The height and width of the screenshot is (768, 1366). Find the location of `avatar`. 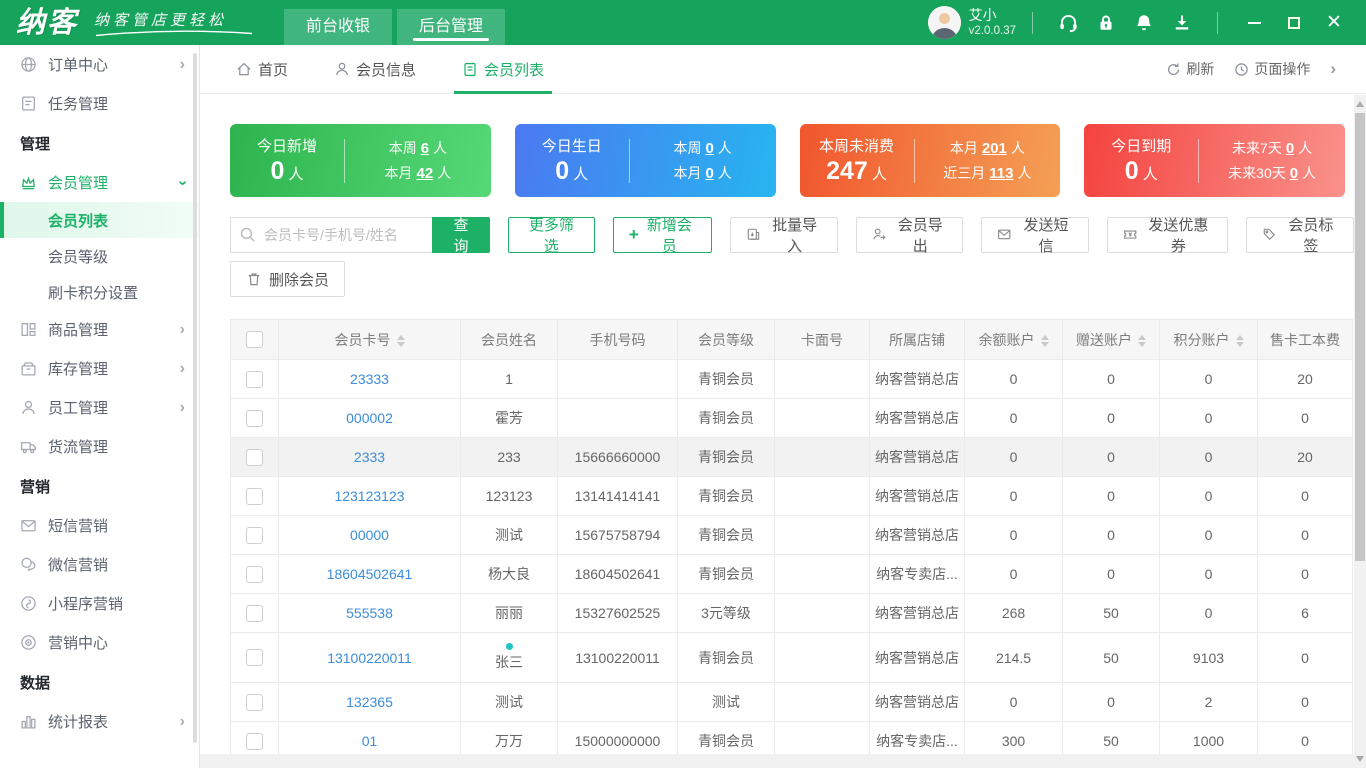

avatar is located at coordinates (944, 22).